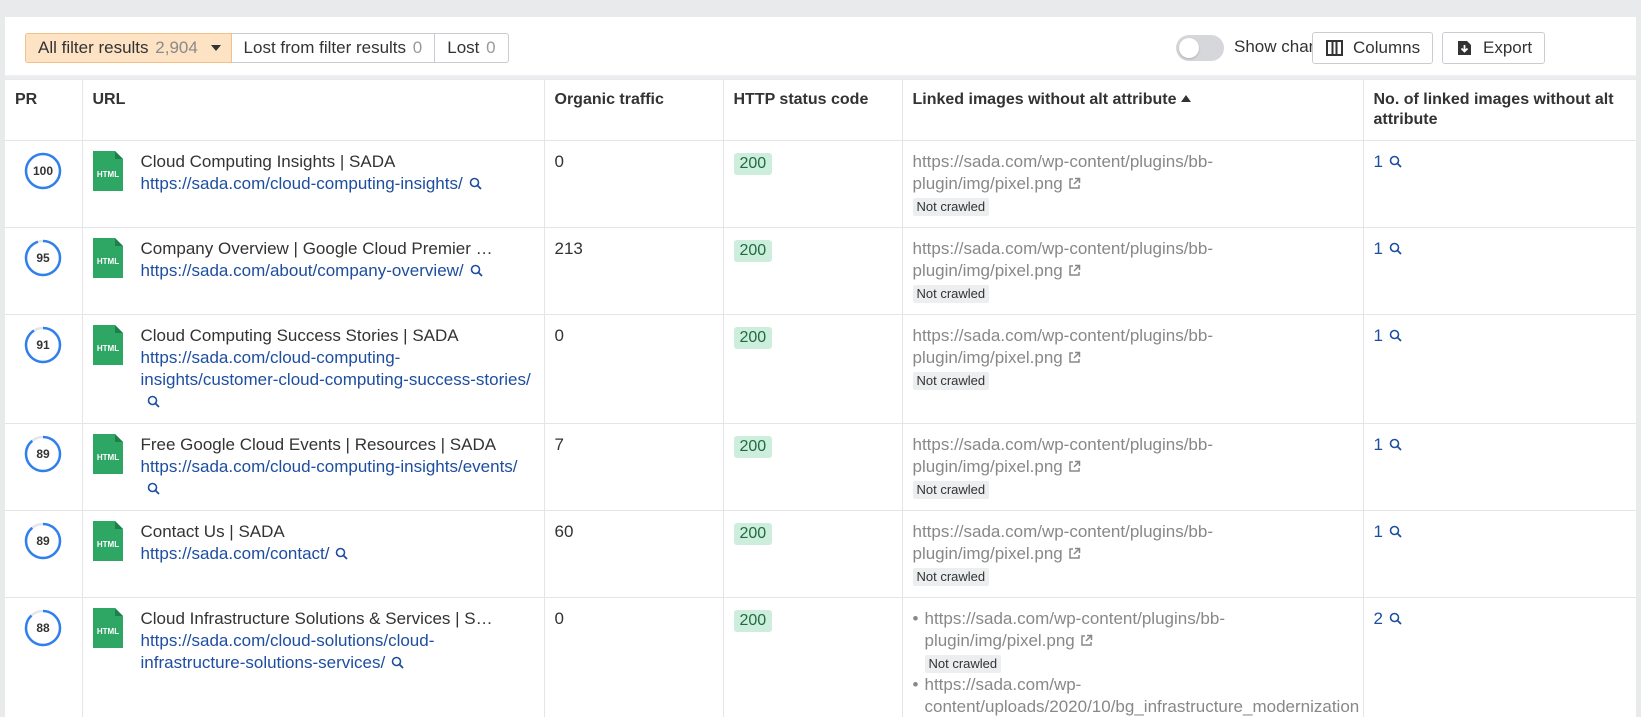 The width and height of the screenshot is (1641, 717). Describe the element at coordinates (1493, 48) in the screenshot. I see `export-button: Export` at that location.